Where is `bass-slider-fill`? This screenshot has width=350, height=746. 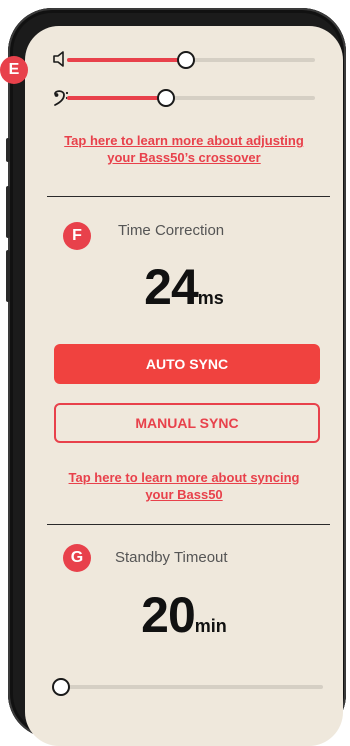
bass-slider-fill is located at coordinates (117, 98).